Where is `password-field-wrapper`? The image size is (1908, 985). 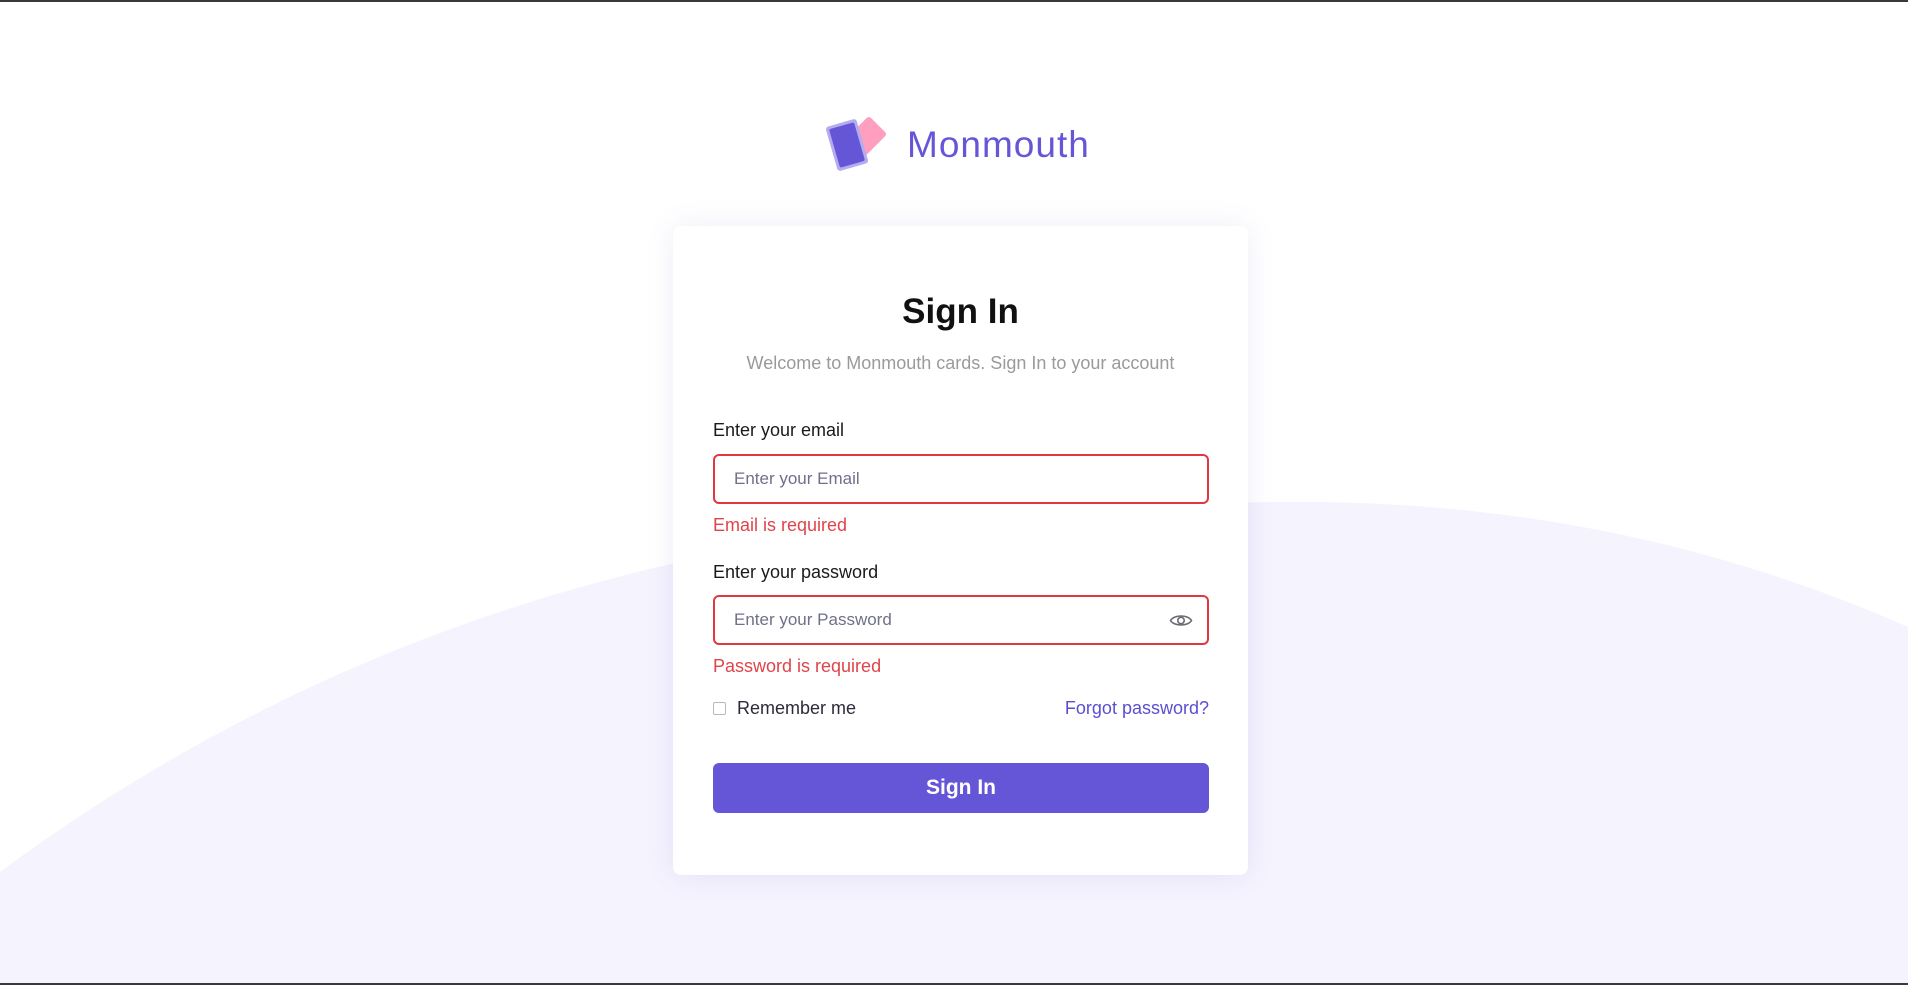 password-field-wrapper is located at coordinates (961, 620).